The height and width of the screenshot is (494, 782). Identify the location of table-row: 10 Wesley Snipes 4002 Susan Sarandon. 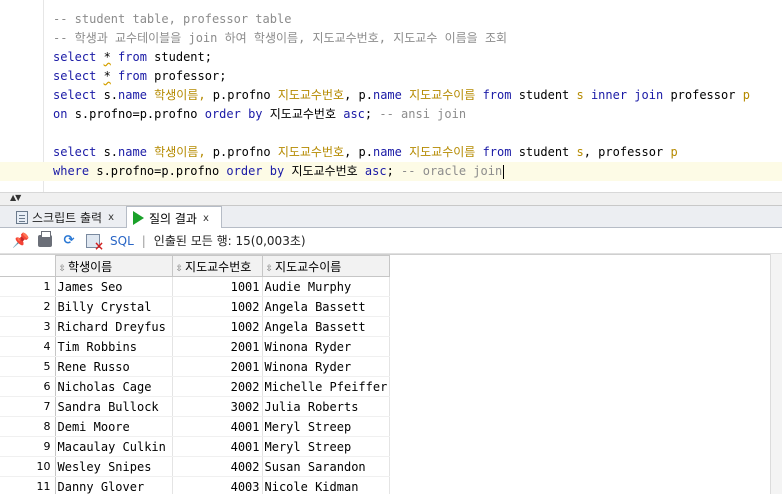
(195, 466).